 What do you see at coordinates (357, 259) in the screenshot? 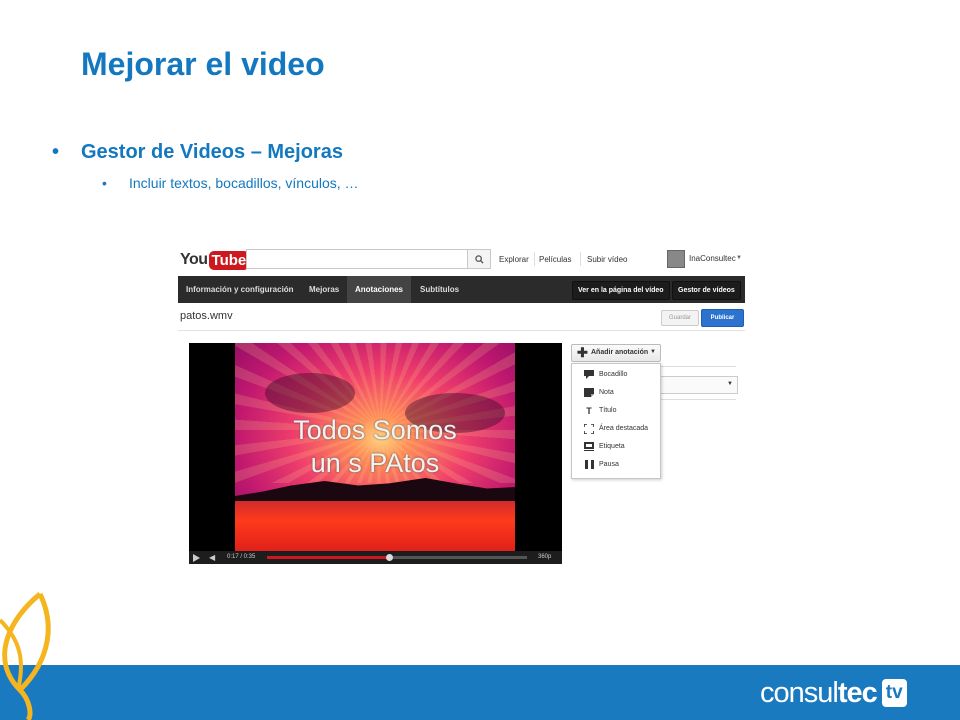
I see `search-input` at bounding box center [357, 259].